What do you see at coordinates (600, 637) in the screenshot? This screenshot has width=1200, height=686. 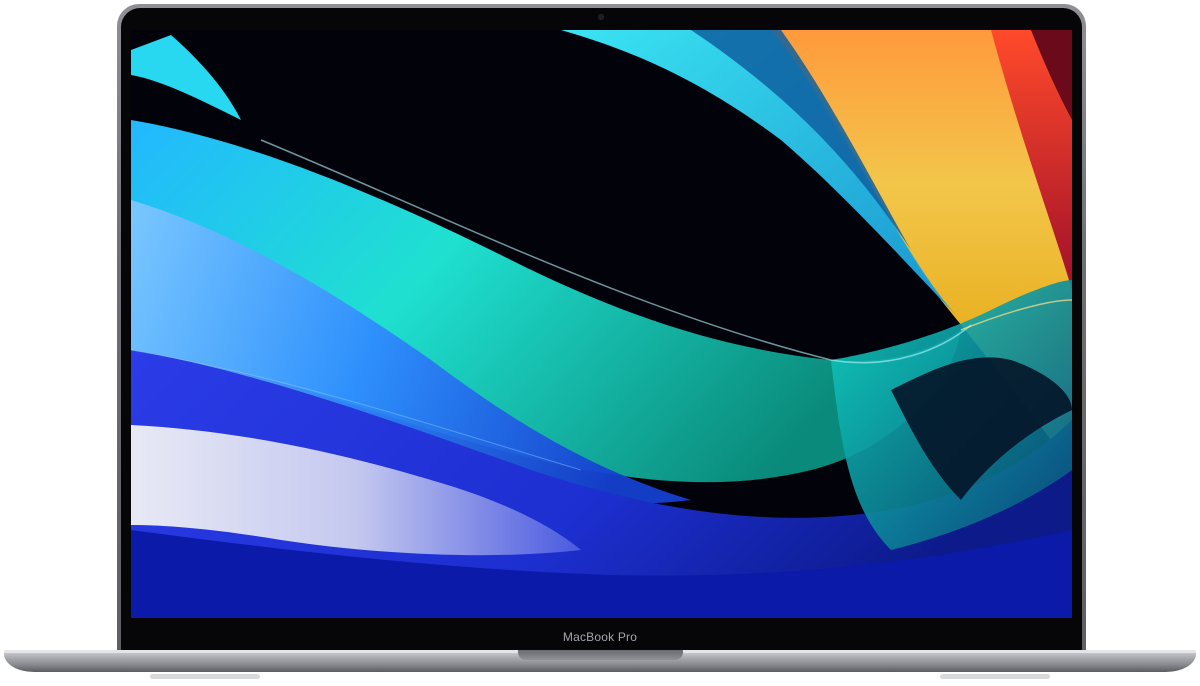 I see `model-label: MacBook Pro` at bounding box center [600, 637].